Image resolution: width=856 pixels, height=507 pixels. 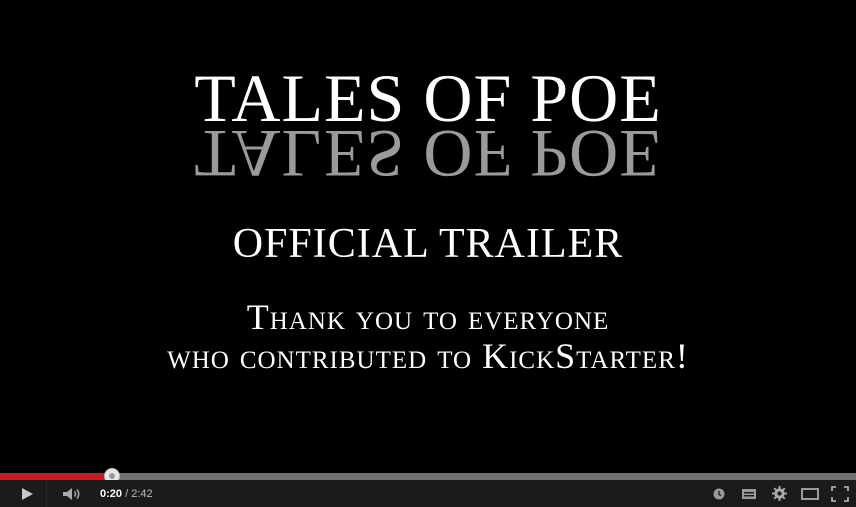 What do you see at coordinates (428, 356) in the screenshot?
I see `thanks-line-2: who contributed to KickStarter!` at bounding box center [428, 356].